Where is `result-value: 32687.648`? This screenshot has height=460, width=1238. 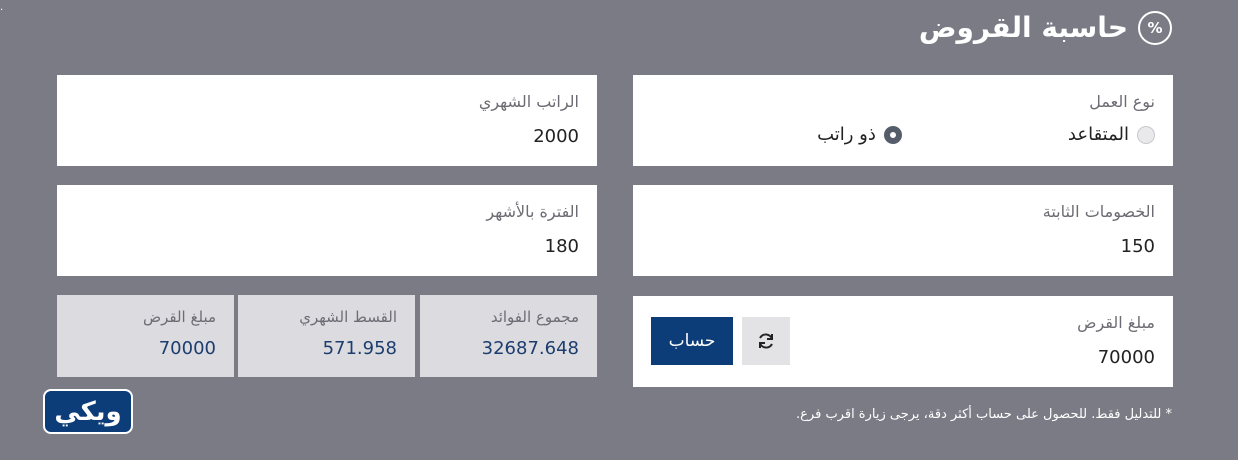 result-value: 32687.648 is located at coordinates (530, 348).